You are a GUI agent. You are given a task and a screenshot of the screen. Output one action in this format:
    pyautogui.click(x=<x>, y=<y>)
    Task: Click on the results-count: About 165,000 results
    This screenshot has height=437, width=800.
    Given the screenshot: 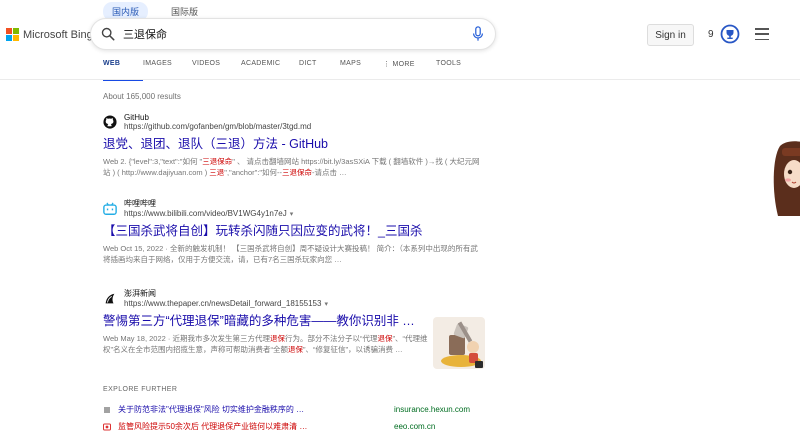 What is the action you would take?
    pyautogui.click(x=142, y=96)
    